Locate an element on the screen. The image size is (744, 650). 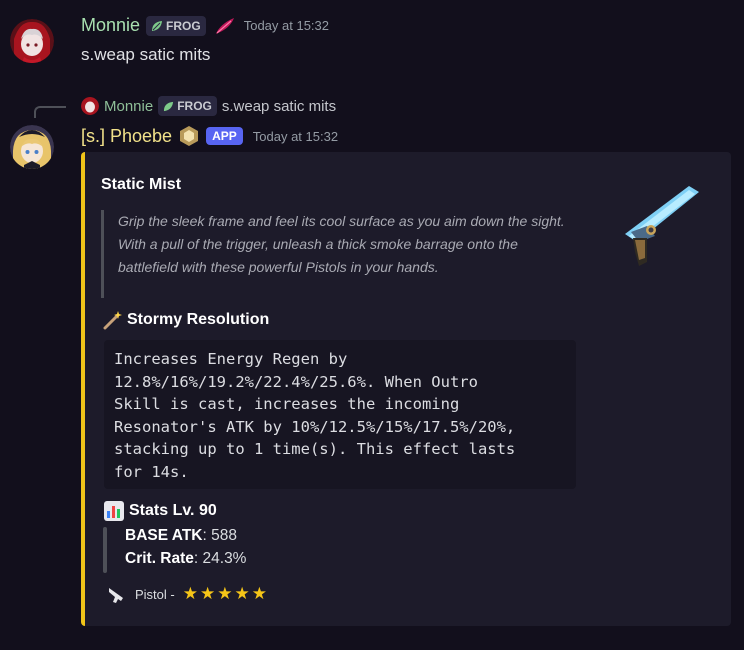
rarity-stars: ★★★★★ is located at coordinates (226, 594).